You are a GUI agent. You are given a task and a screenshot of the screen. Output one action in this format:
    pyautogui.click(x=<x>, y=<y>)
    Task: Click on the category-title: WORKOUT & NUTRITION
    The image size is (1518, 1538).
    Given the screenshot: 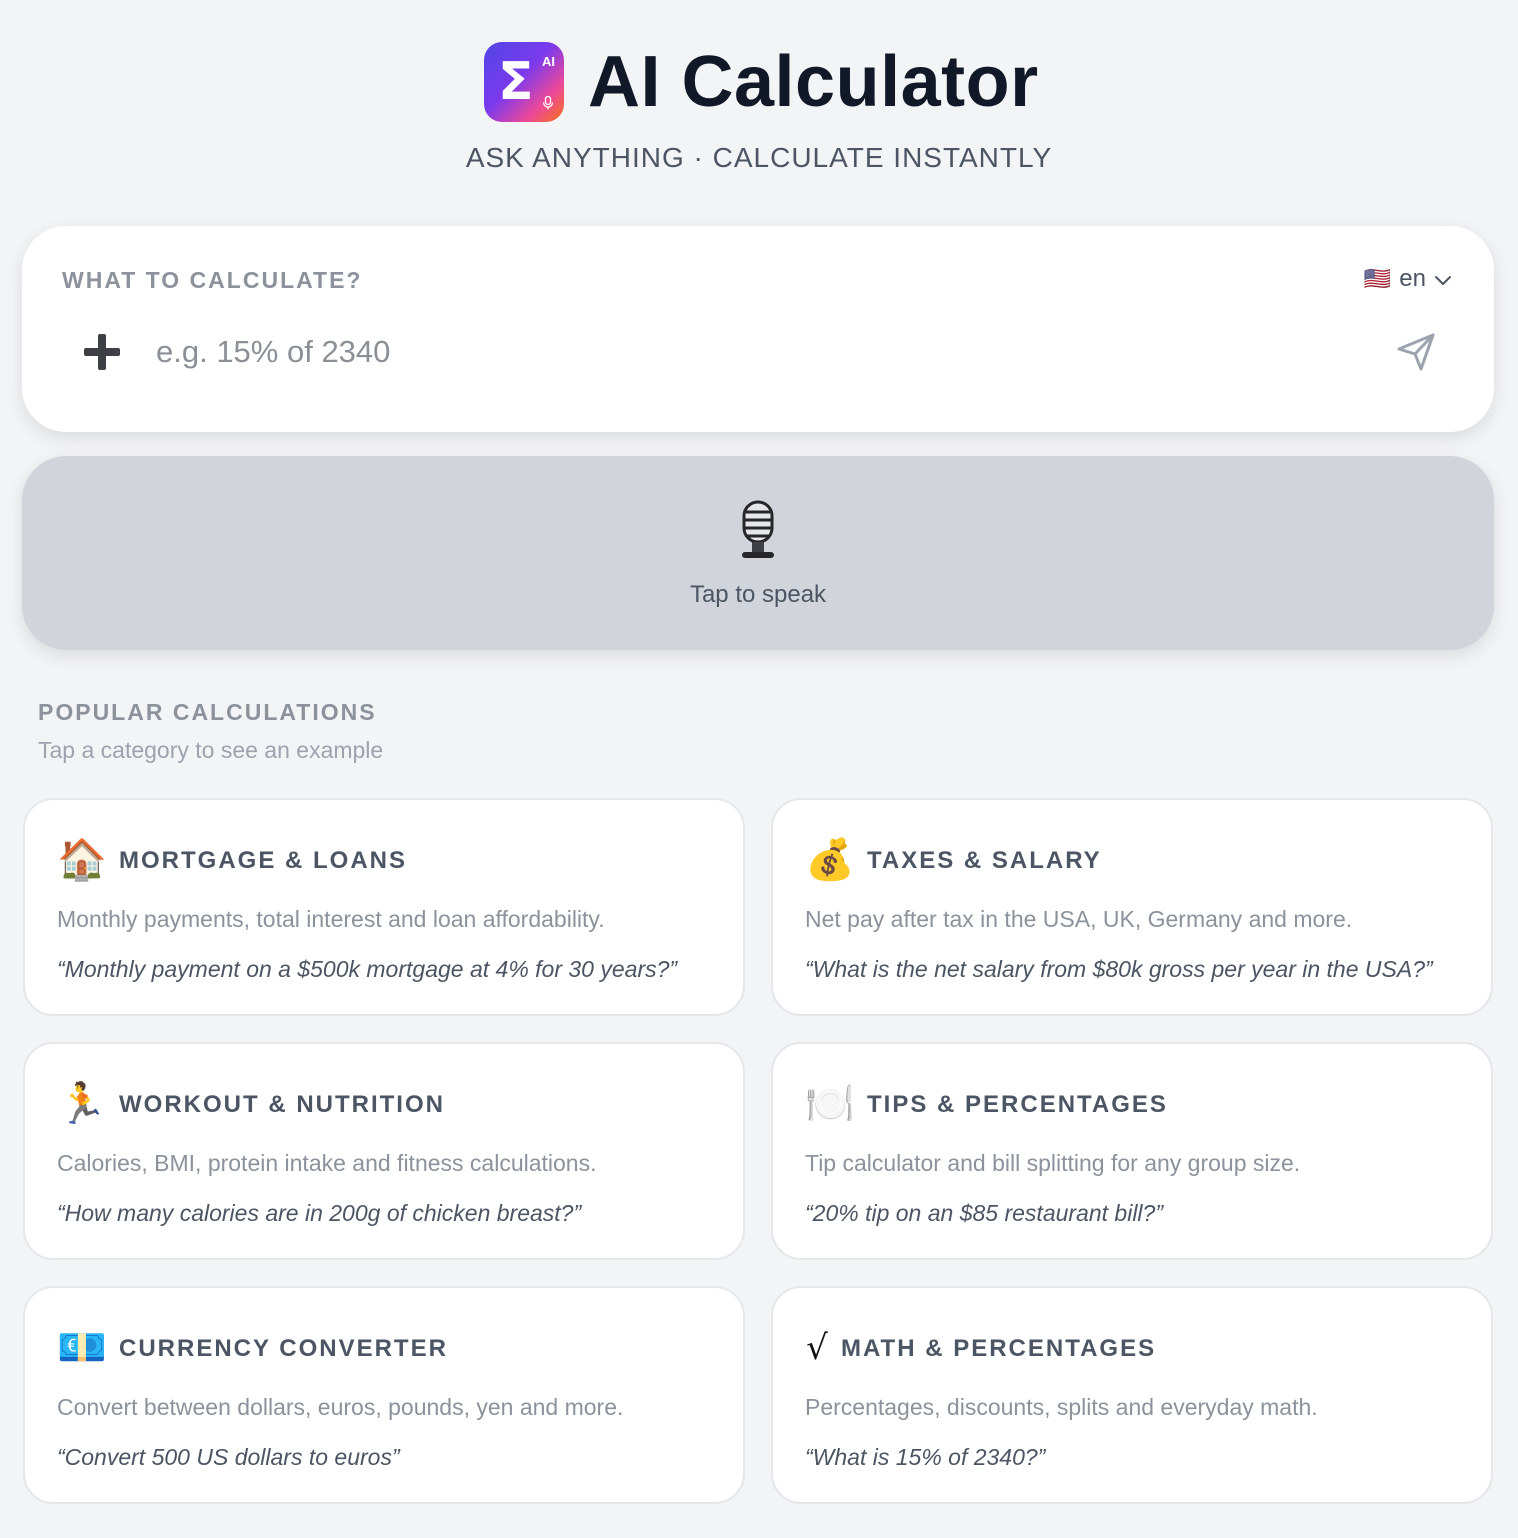 What is the action you would take?
    pyautogui.click(x=282, y=1104)
    